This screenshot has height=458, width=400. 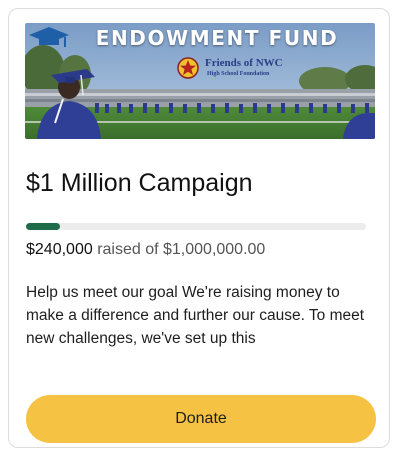 What do you see at coordinates (238, 74) in the screenshot?
I see `foundation-subtitle: High School Foundation` at bounding box center [238, 74].